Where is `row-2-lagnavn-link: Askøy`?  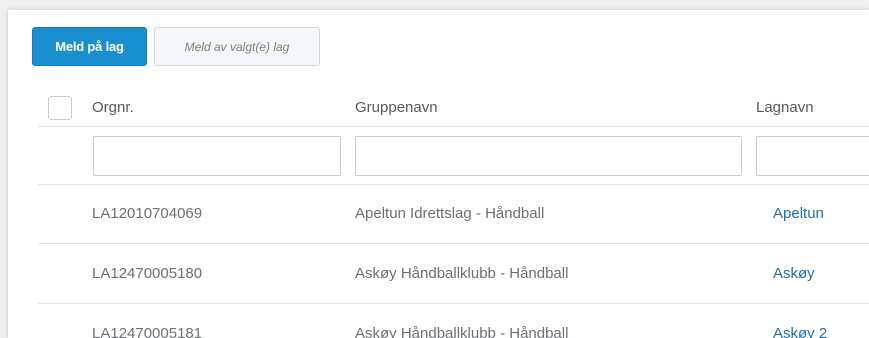 row-2-lagnavn-link: Askøy is located at coordinates (794, 273).